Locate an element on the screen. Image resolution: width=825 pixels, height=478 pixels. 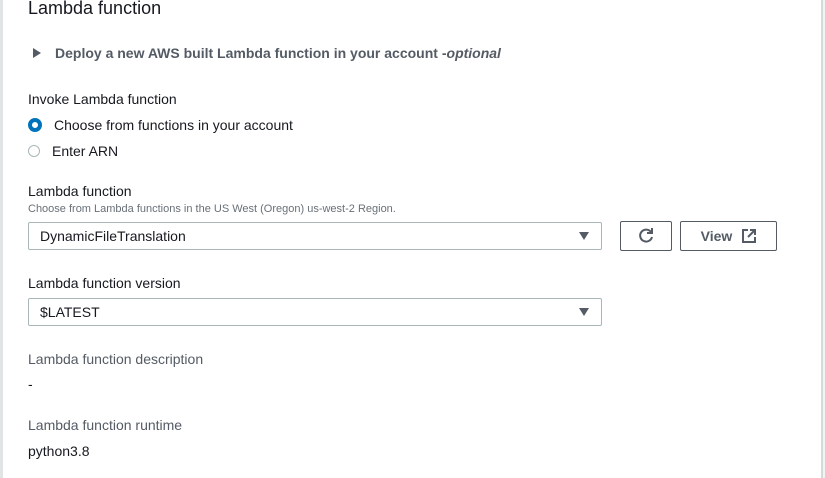
refresh-button is located at coordinates (646, 236).